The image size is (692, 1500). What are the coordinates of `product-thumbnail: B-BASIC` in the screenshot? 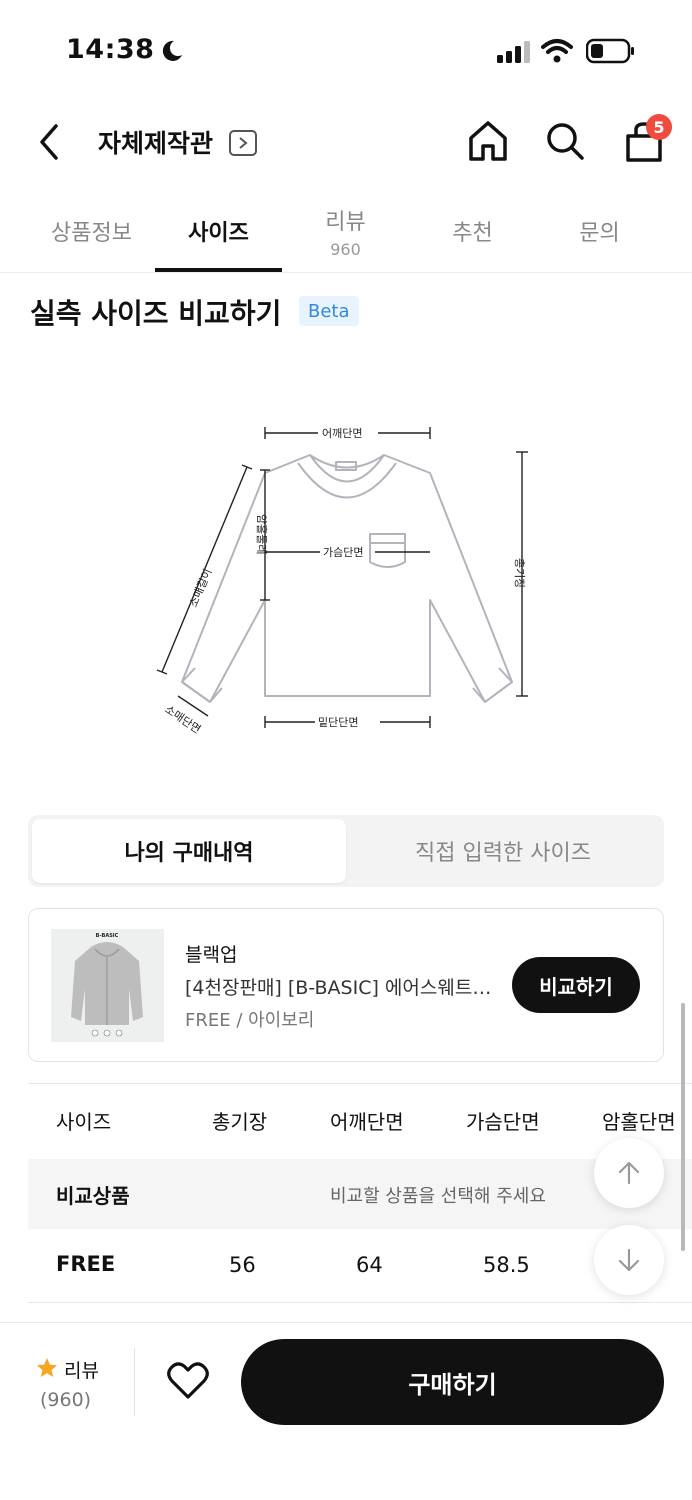 It's located at (107, 985).